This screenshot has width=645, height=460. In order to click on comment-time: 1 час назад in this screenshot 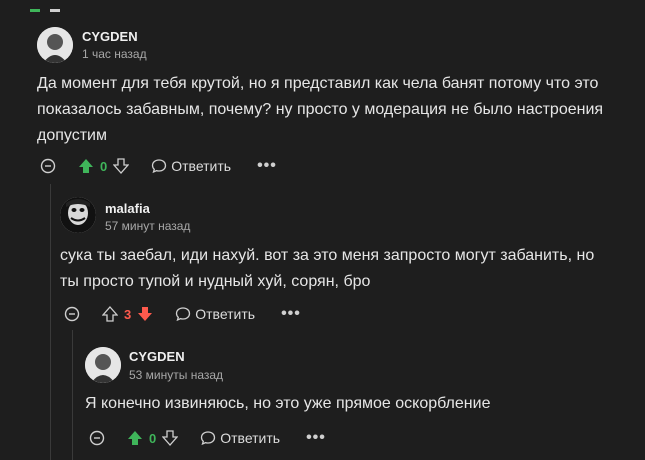, I will do `click(114, 54)`.